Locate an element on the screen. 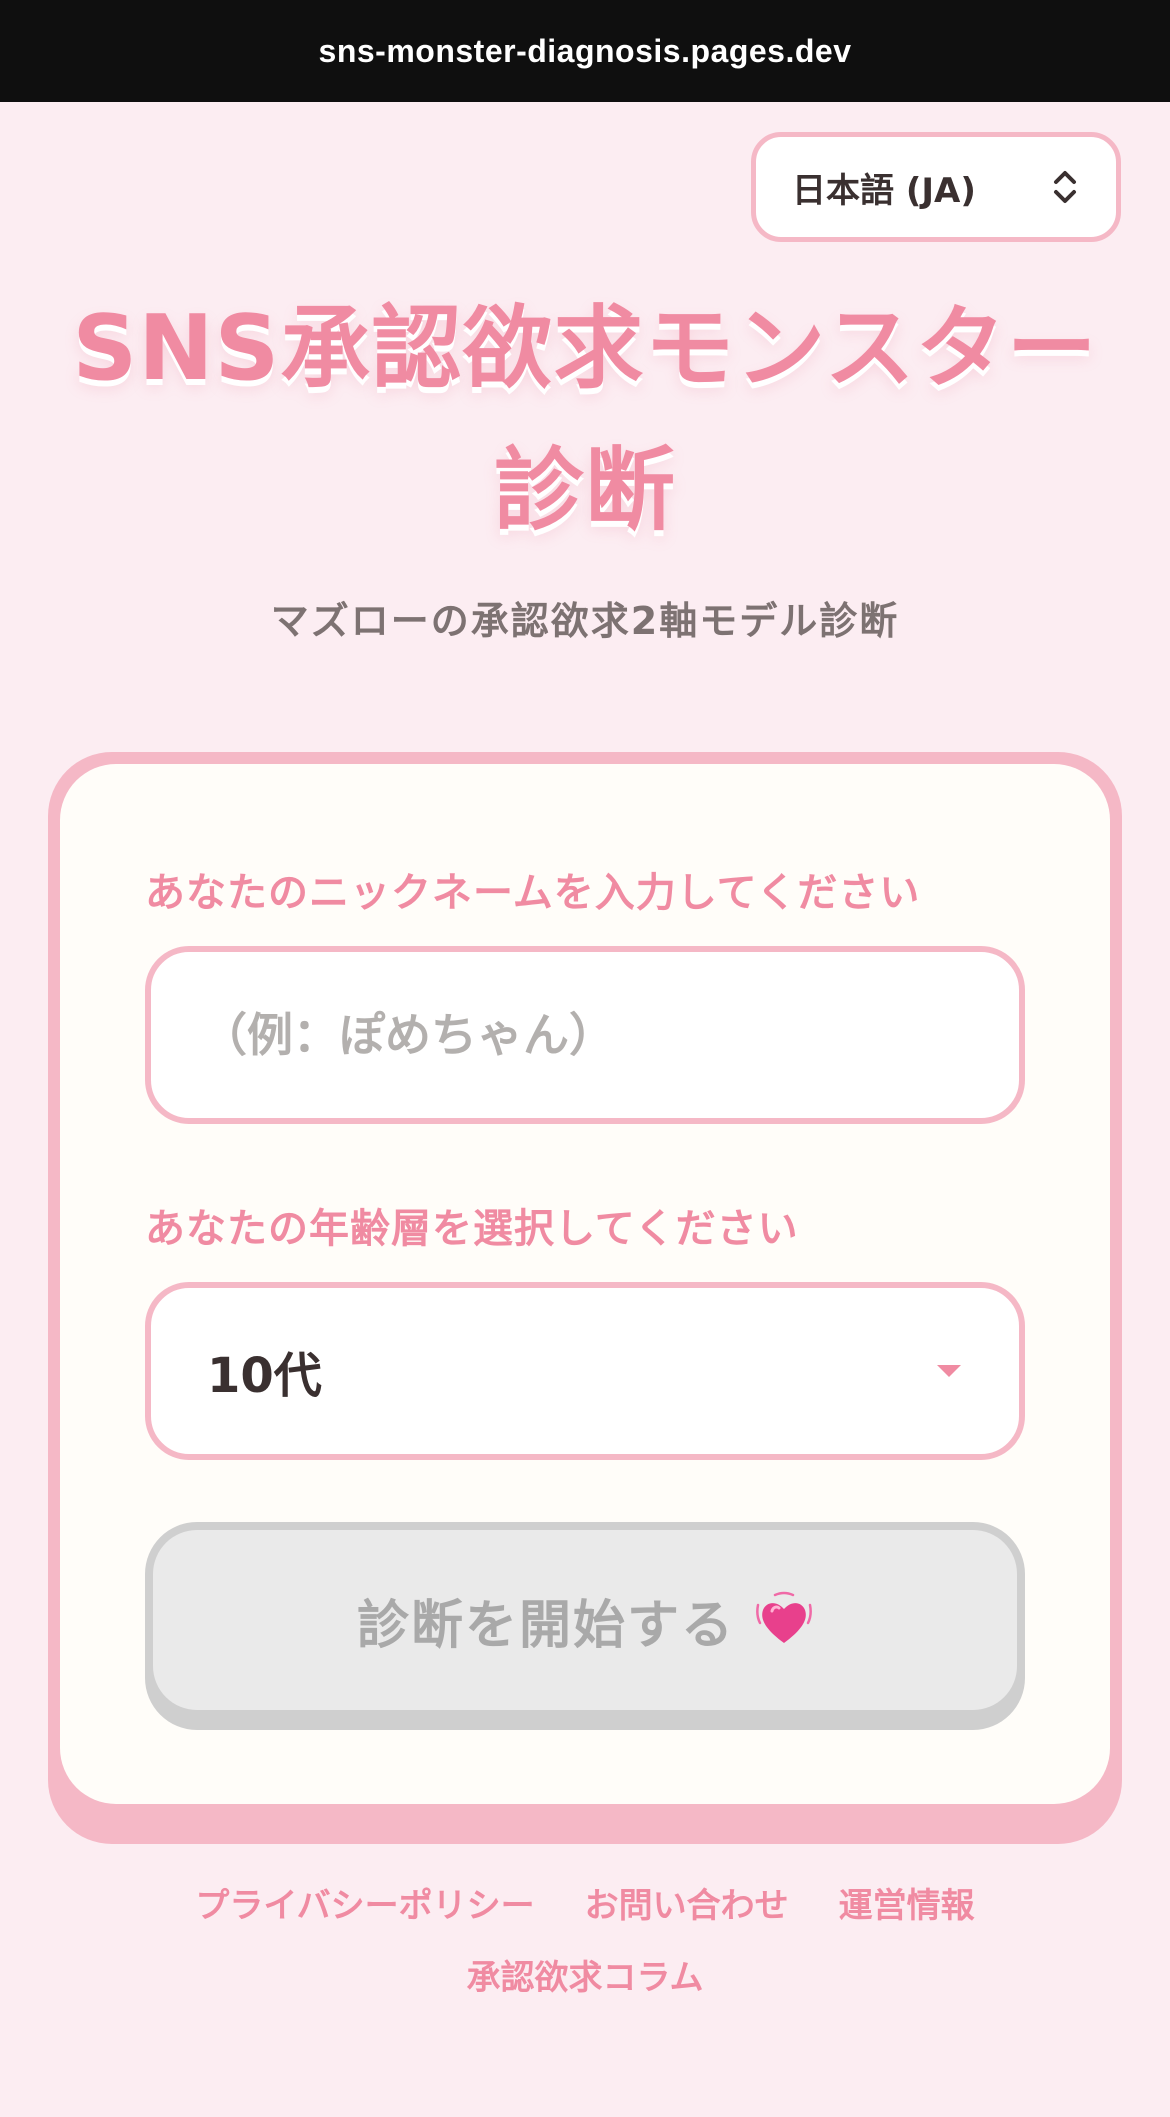 This screenshot has height=2117, width=1170. nickname-label: あなたのニックネームを入力してください is located at coordinates (533, 893).